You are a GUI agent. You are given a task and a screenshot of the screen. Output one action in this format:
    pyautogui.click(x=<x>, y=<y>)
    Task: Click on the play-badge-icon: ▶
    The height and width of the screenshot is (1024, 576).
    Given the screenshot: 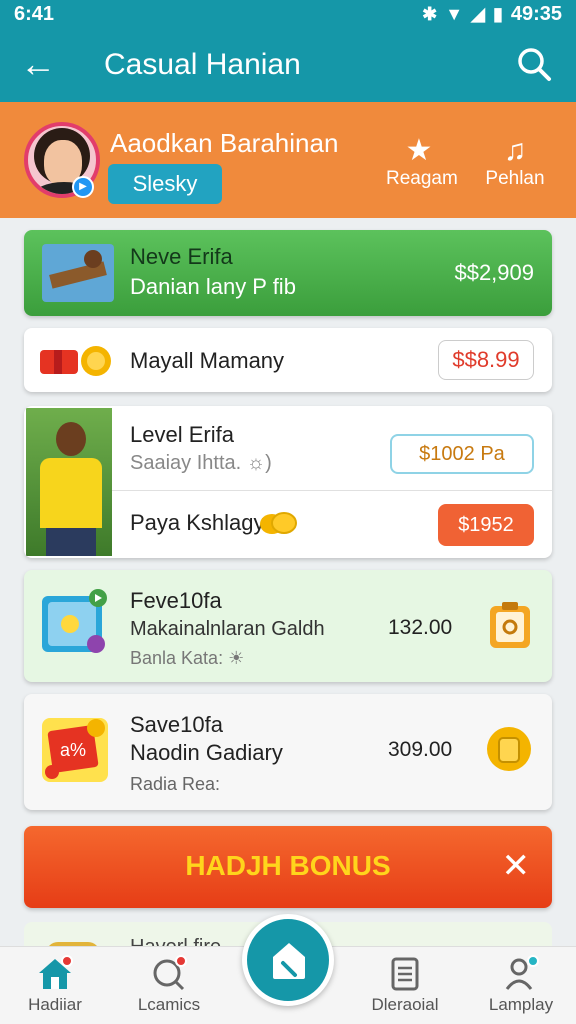 What is the action you would take?
    pyautogui.click(x=83, y=187)
    